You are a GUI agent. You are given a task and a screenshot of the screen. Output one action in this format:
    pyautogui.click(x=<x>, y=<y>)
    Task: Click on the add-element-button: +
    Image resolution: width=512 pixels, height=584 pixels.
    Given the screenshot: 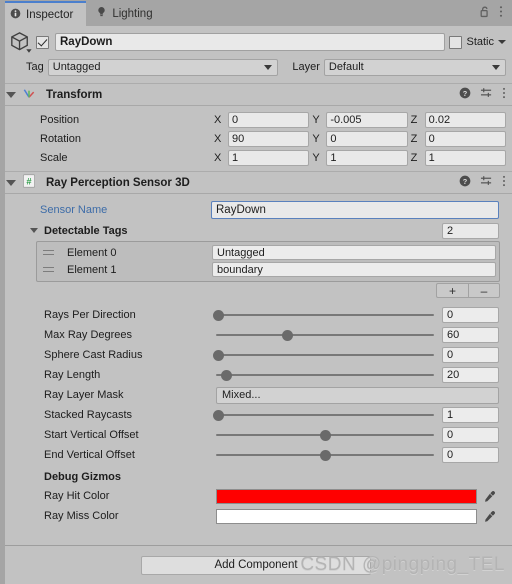 What is the action you would take?
    pyautogui.click(x=452, y=290)
    